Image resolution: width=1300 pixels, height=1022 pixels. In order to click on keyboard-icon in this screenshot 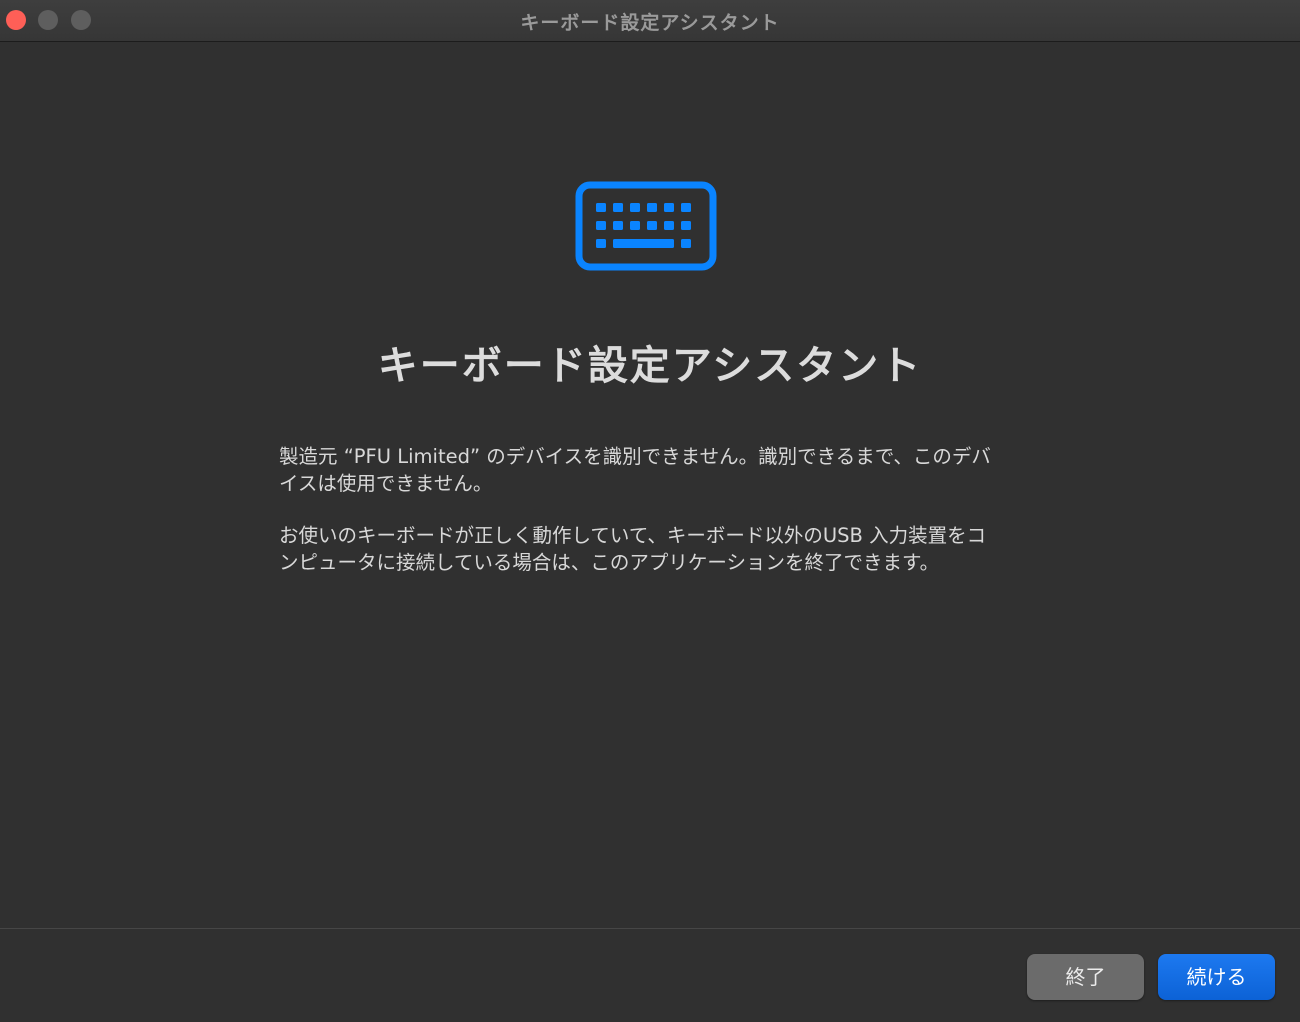, I will do `click(646, 226)`.